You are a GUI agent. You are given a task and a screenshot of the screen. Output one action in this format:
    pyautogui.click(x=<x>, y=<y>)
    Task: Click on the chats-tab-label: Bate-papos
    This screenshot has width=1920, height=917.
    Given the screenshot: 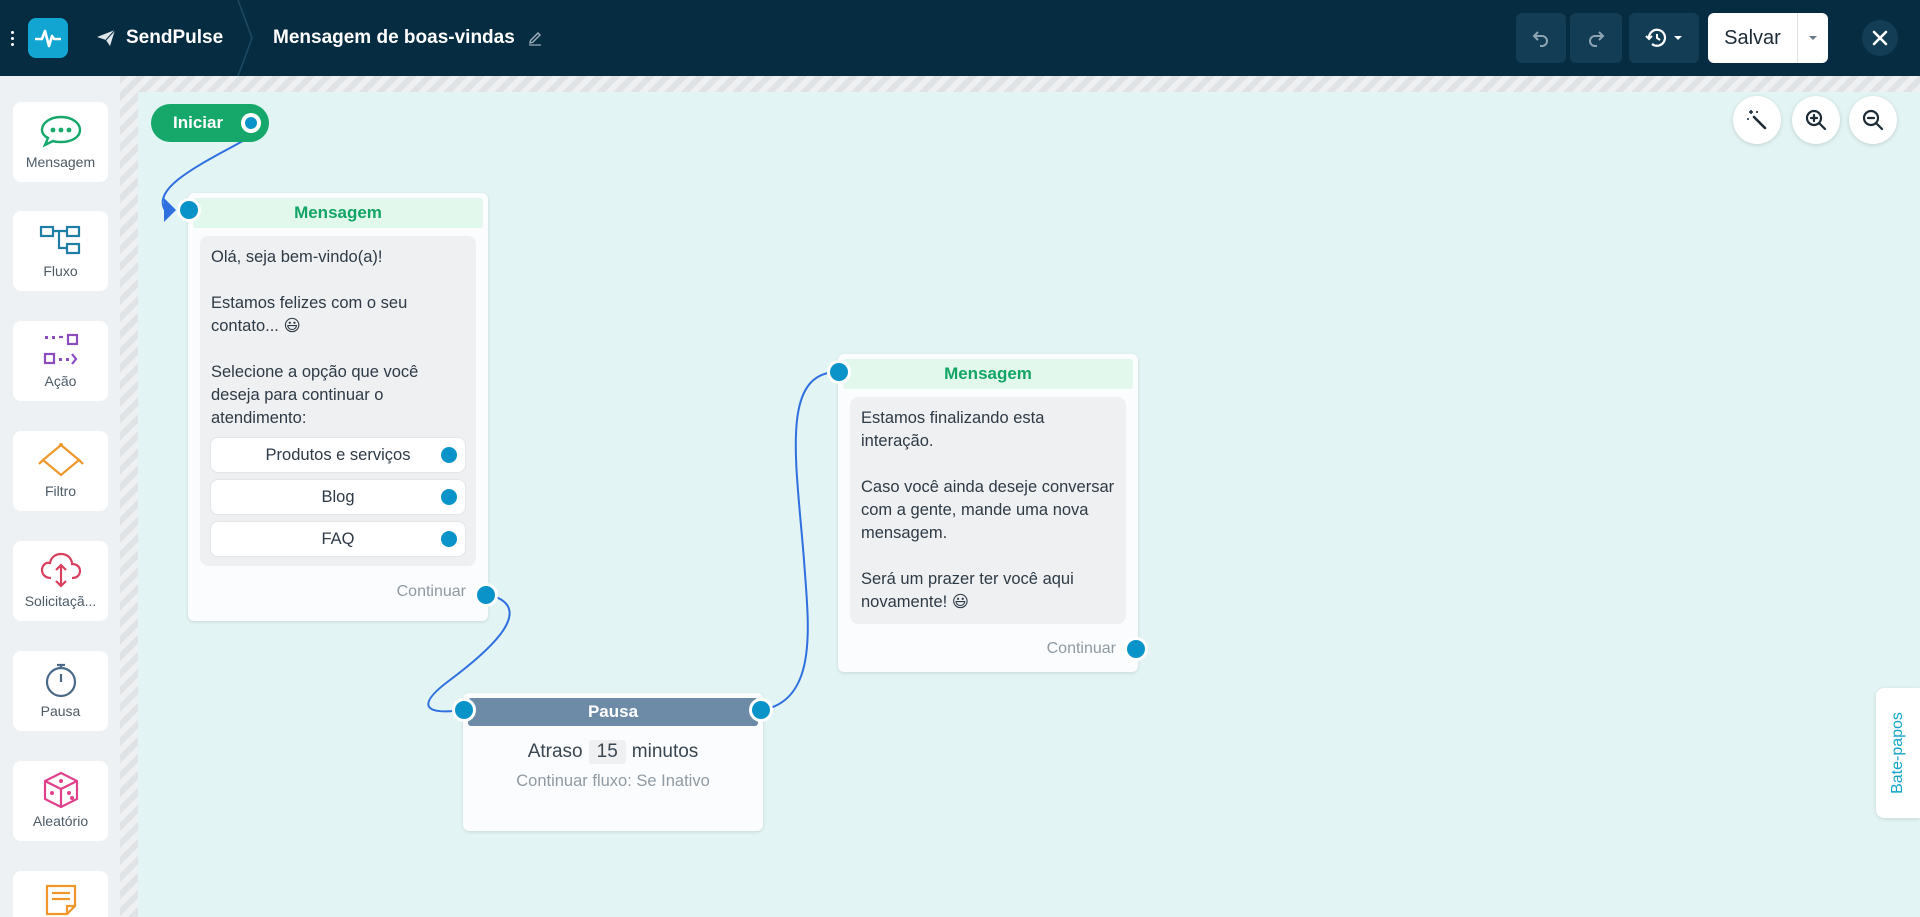 What is the action you would take?
    pyautogui.click(x=1897, y=753)
    